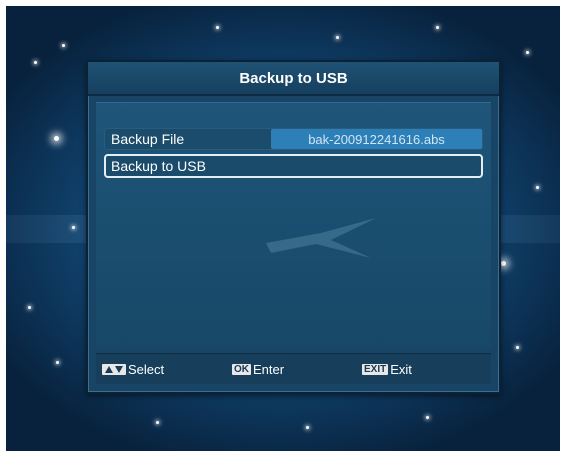 The image size is (566, 457). What do you see at coordinates (158, 166) in the screenshot?
I see `backup-to-usb-label: Backup to USB` at bounding box center [158, 166].